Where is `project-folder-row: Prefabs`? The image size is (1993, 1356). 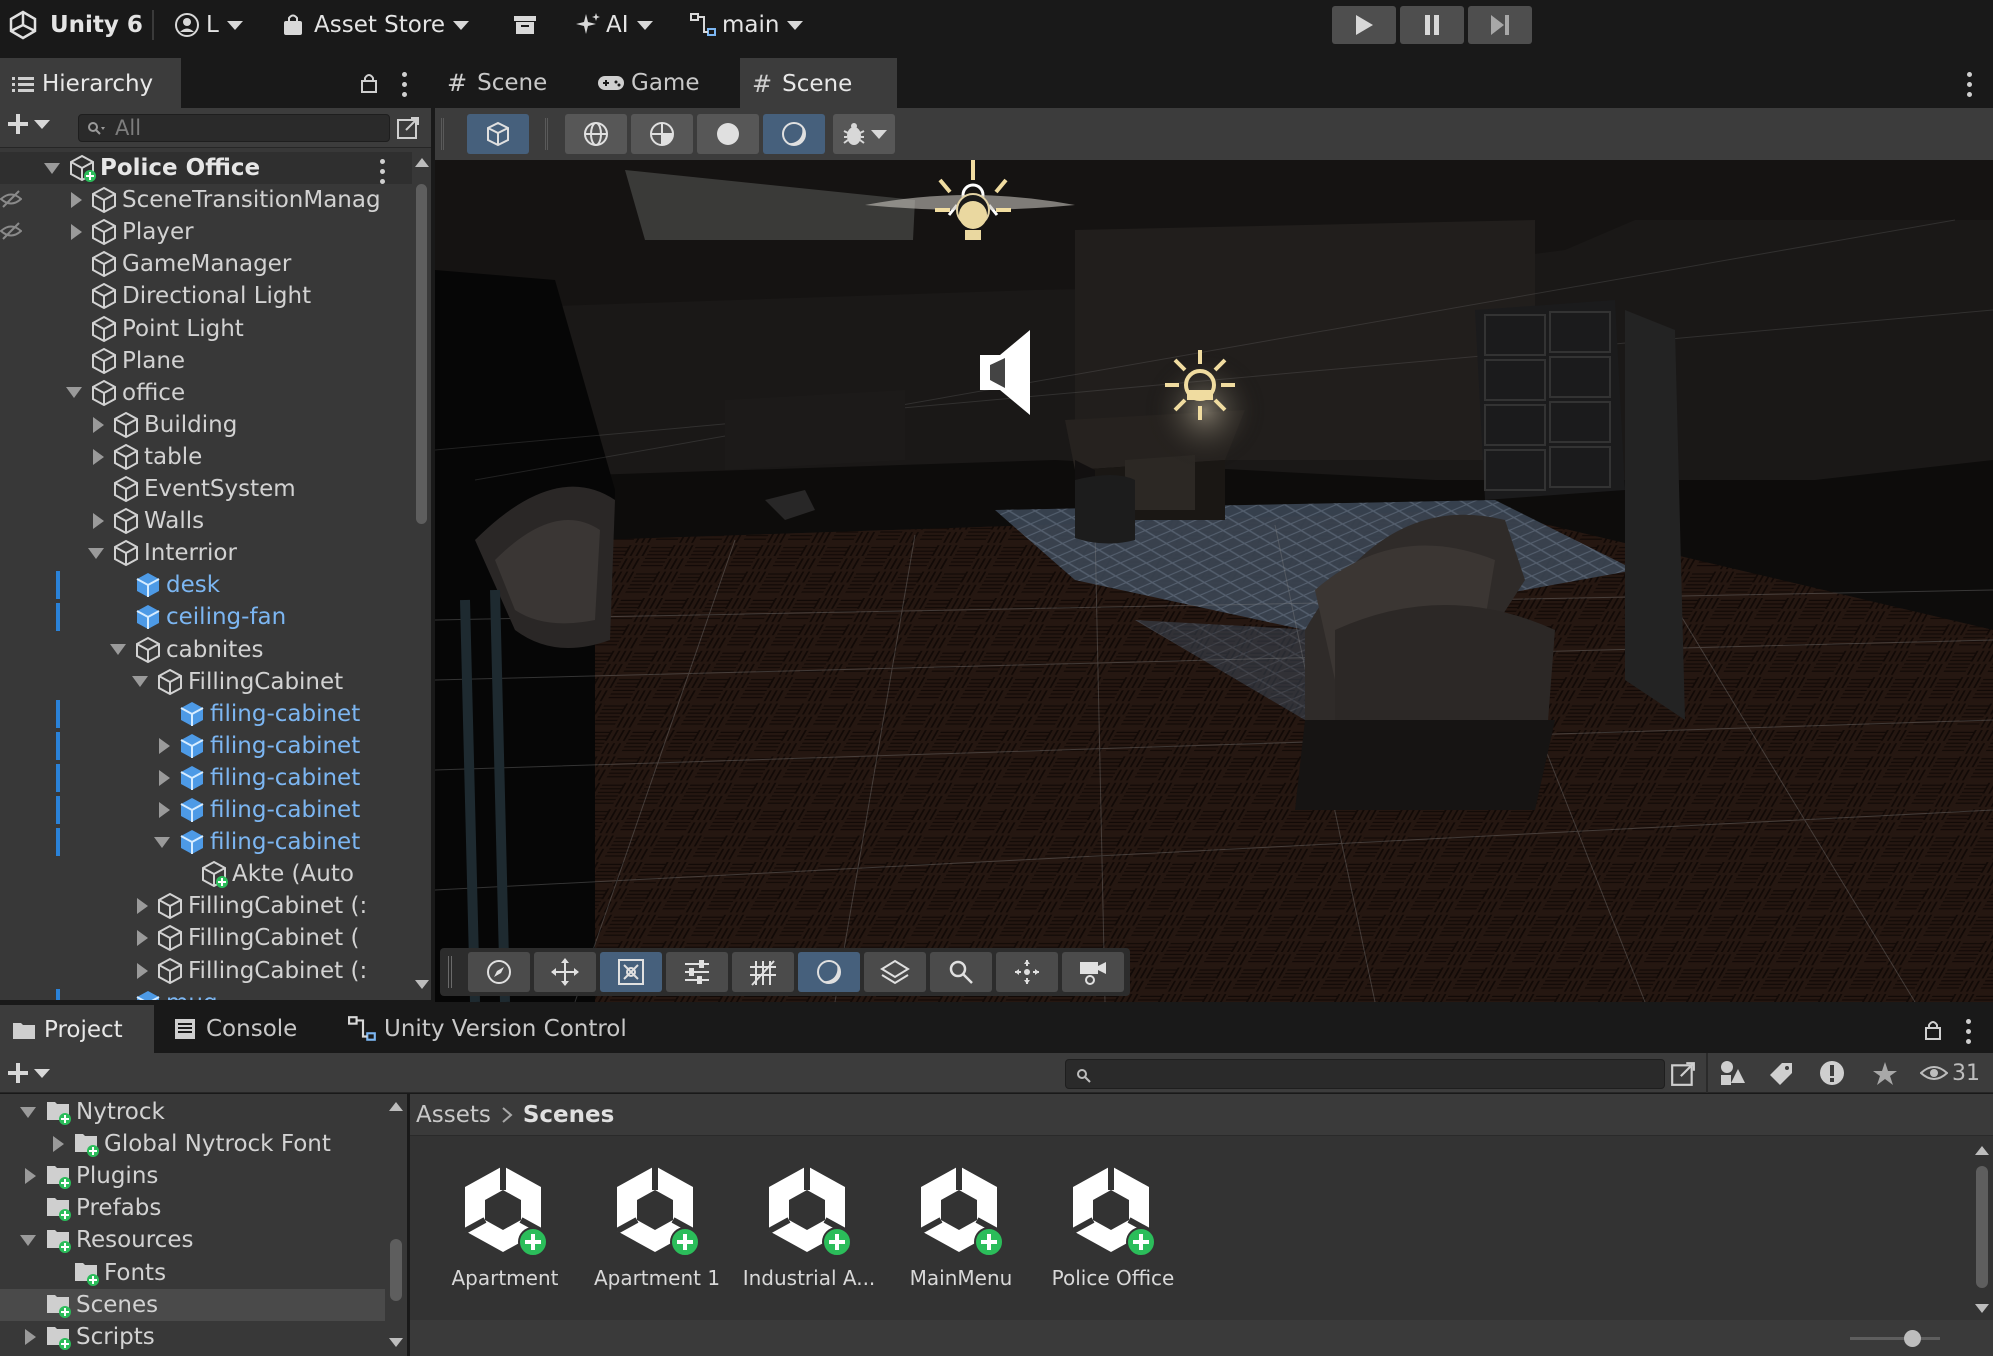 project-folder-row: Prefabs is located at coordinates (192, 1208).